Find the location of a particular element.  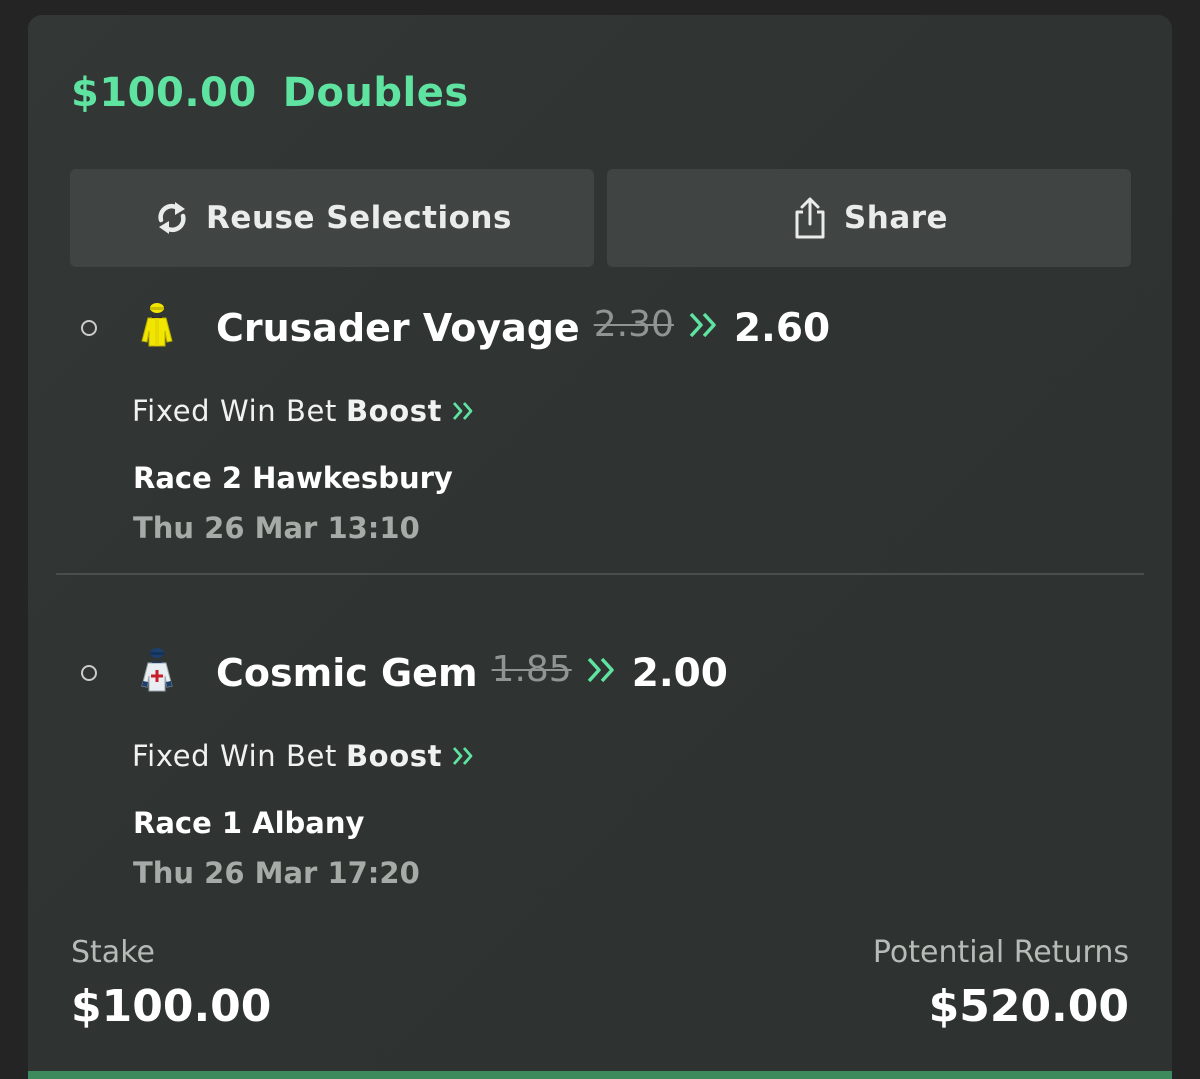

stake-label: Stake is located at coordinates (113, 952).